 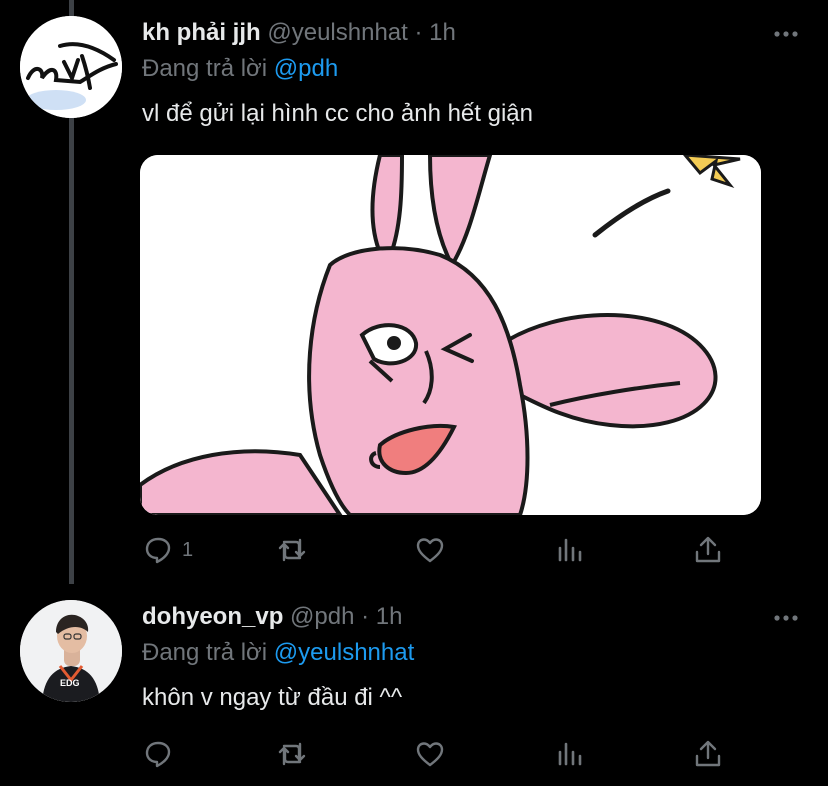 I want to click on tweet-actions: 1, so click(x=440, y=550).